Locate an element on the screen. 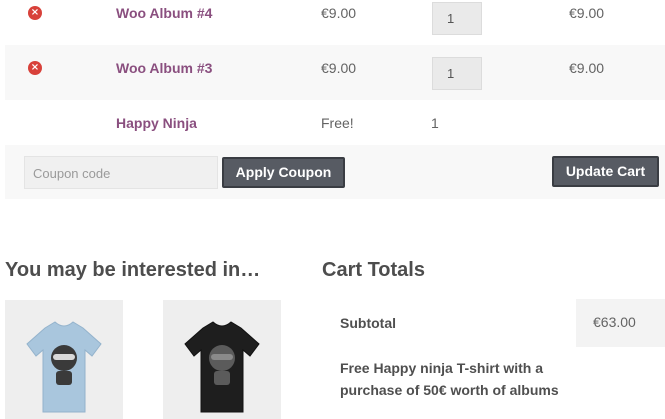  apply-coupon-button: Apply Coupon is located at coordinates (283, 172).